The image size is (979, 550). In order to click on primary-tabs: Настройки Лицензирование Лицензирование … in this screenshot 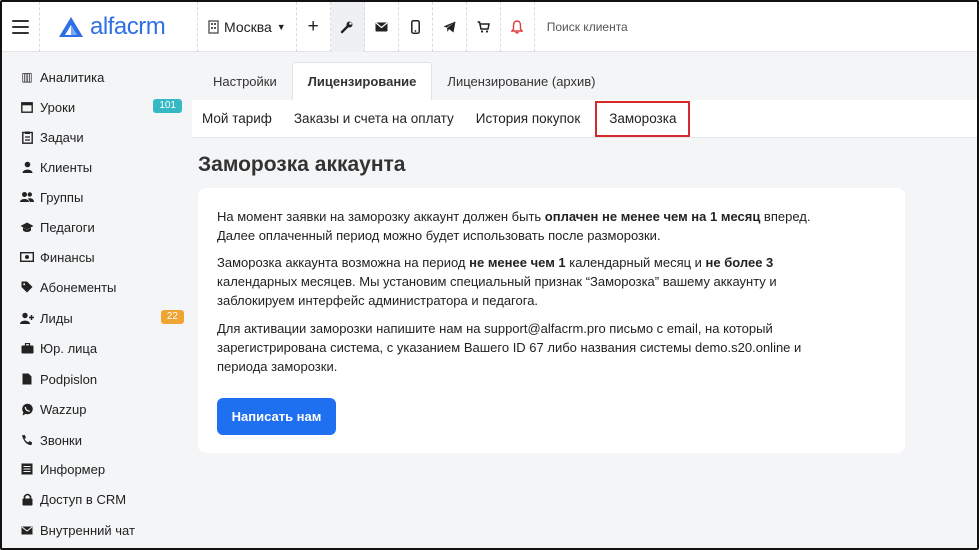, I will do `click(404, 81)`.